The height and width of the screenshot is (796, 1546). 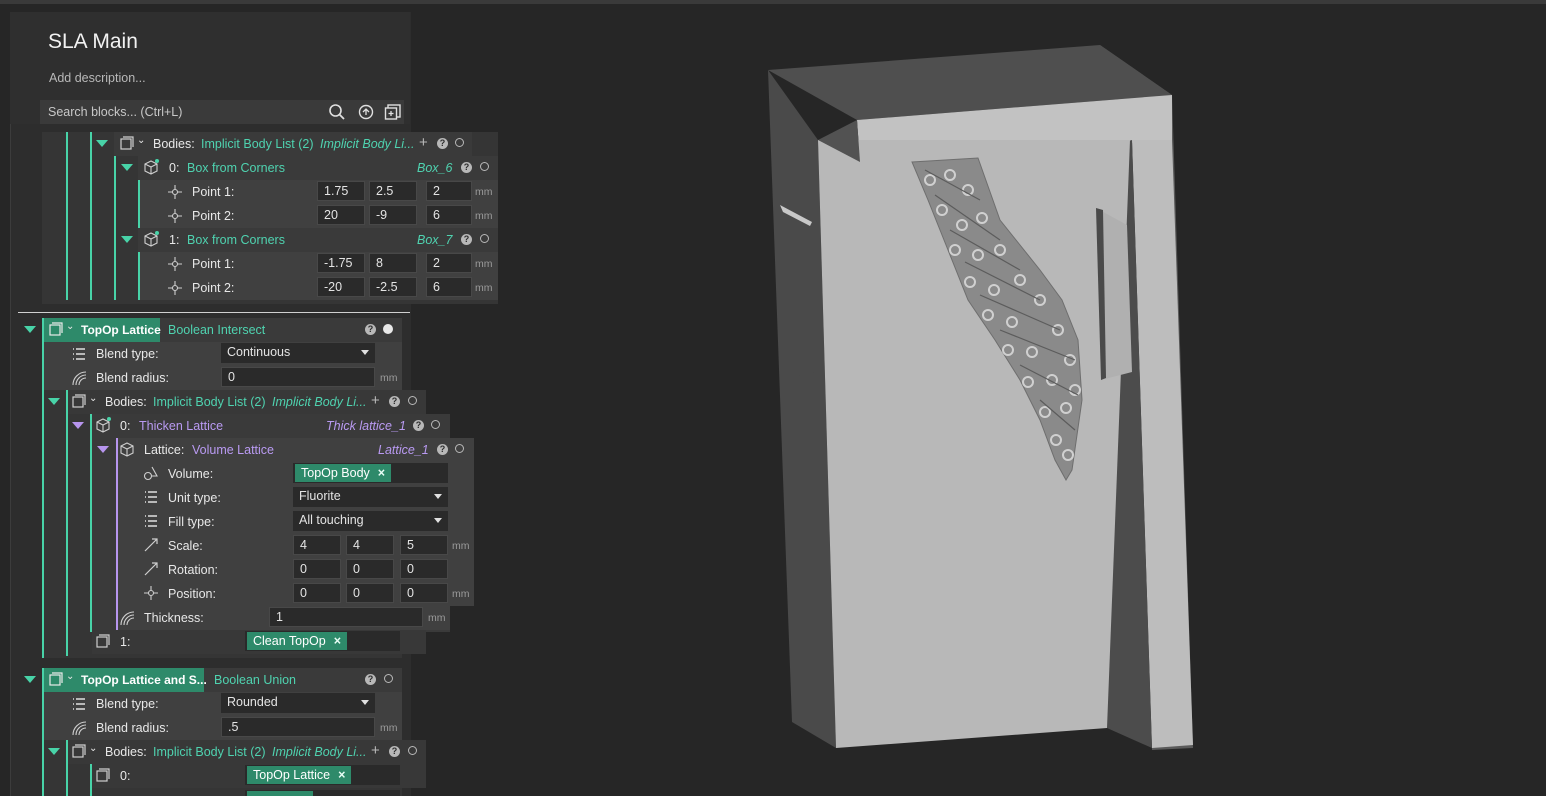 What do you see at coordinates (393, 112) in the screenshot?
I see `add-block-icon` at bounding box center [393, 112].